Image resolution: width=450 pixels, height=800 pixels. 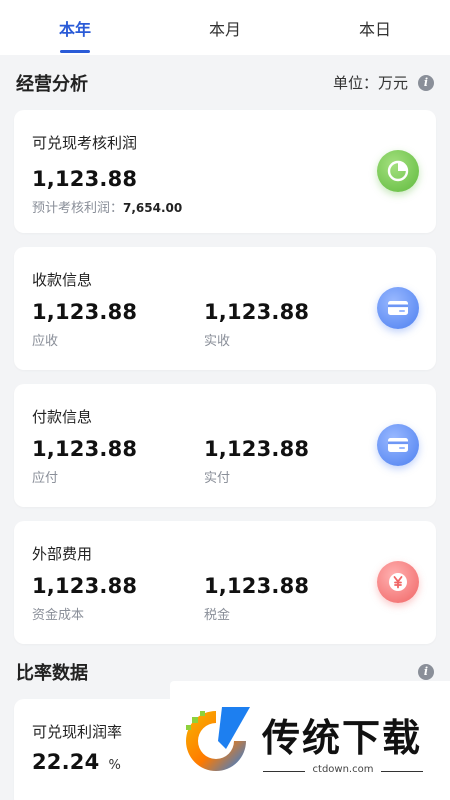 I want to click on period-tabs: 本年 本月 本日, so click(x=225, y=27).